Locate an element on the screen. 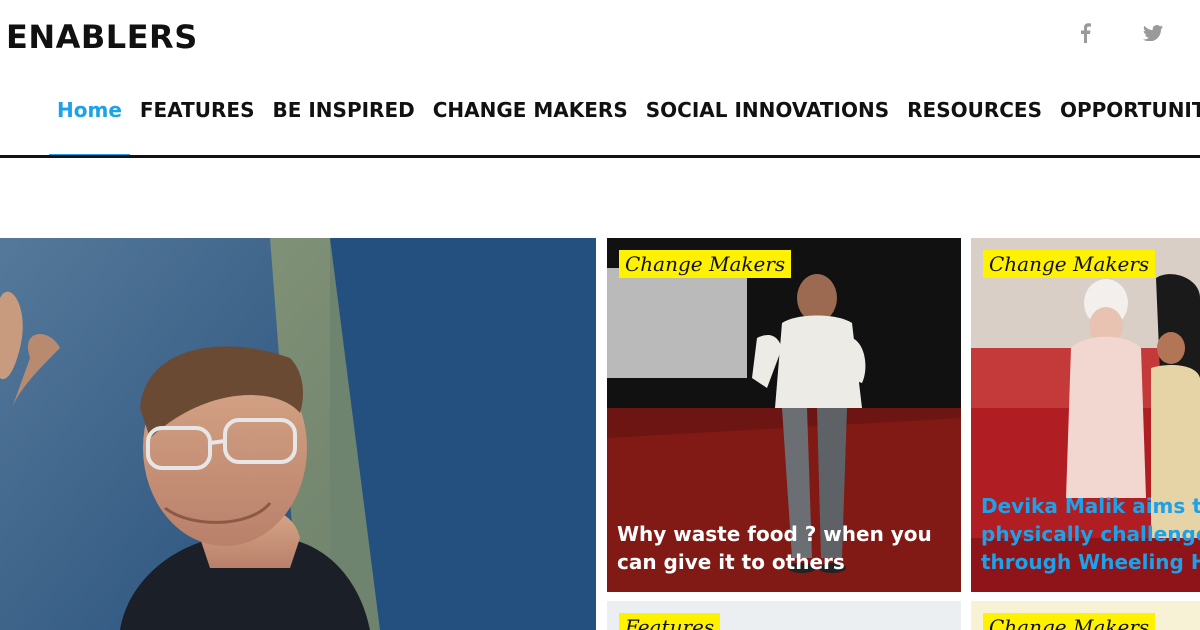 The image size is (1200, 630). category-tag: Features is located at coordinates (670, 621).